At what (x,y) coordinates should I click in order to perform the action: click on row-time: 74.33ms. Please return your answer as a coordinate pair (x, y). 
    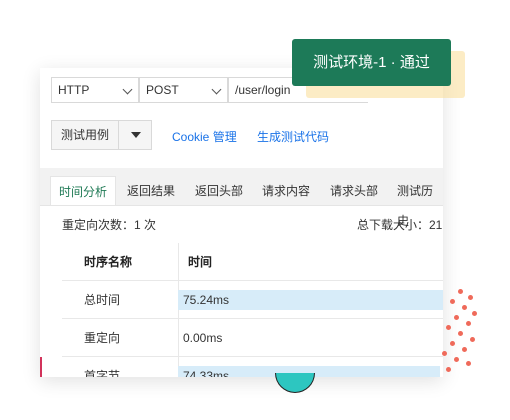
    Looking at the image, I should click on (206, 373).